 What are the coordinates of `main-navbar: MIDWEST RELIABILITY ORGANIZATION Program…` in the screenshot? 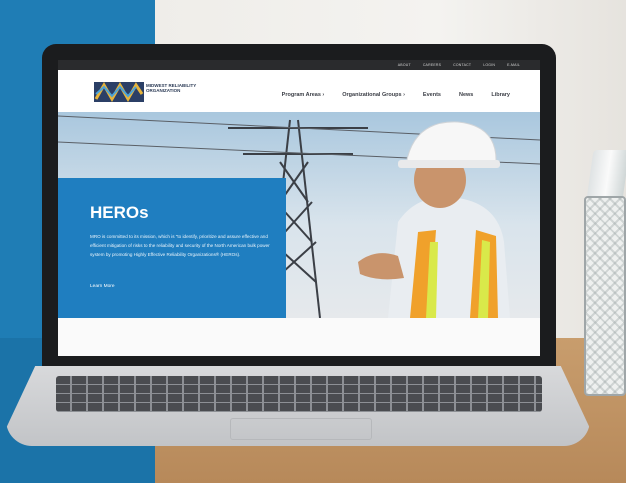 It's located at (299, 91).